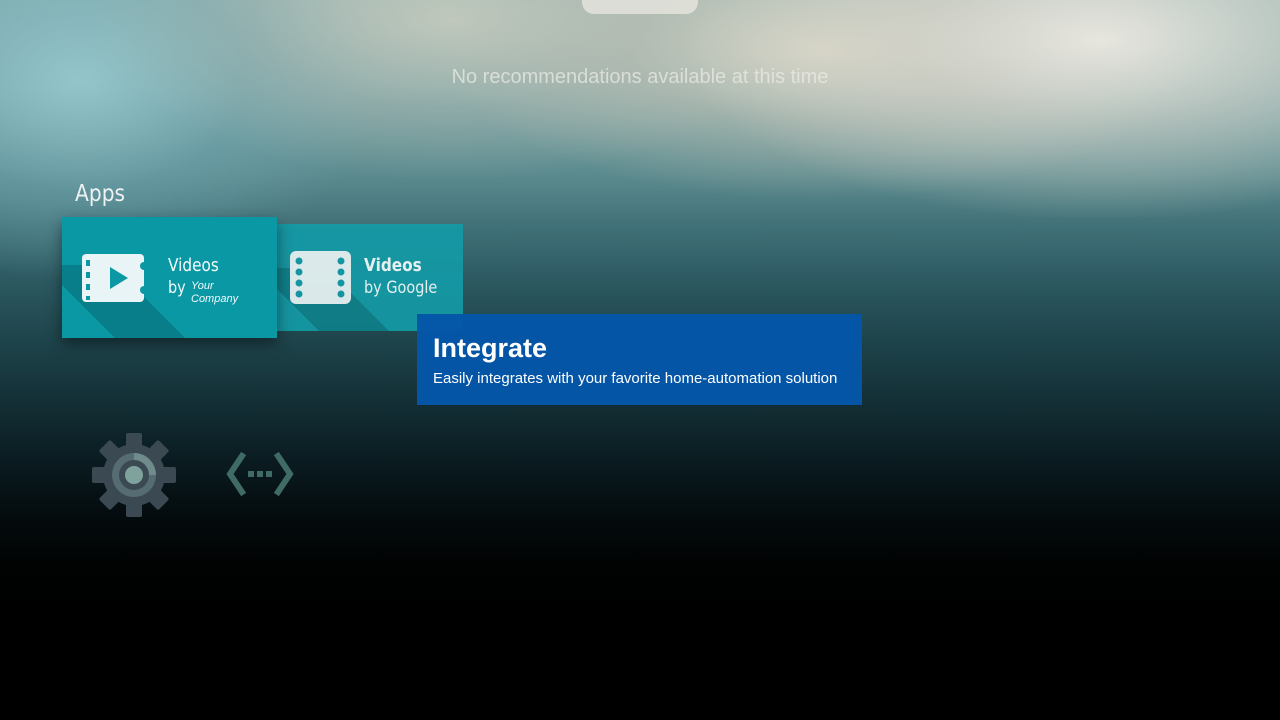 This screenshot has width=1280, height=720. What do you see at coordinates (100, 194) in the screenshot?
I see `apps-row-title: Apps` at bounding box center [100, 194].